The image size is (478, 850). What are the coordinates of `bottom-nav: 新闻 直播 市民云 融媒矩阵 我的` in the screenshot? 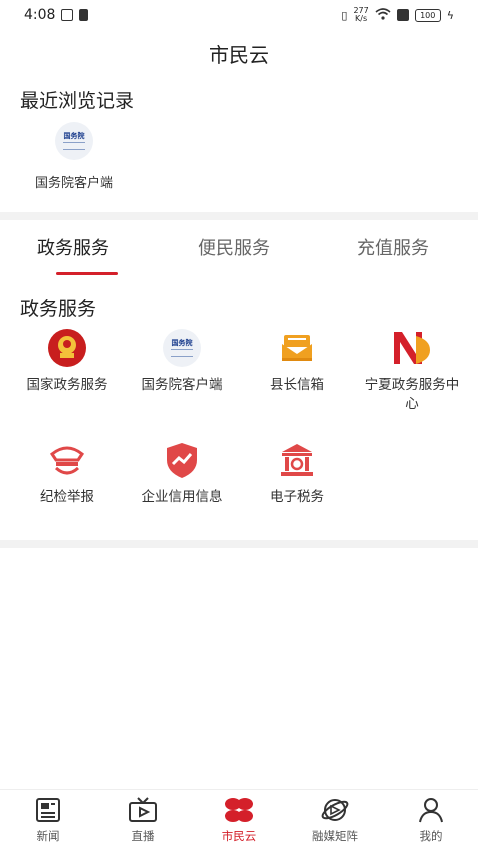 It's located at (239, 819).